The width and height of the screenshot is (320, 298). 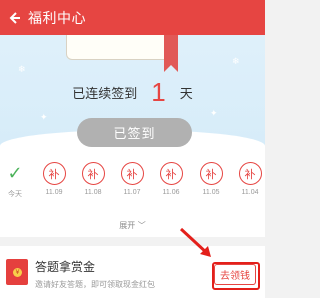 What do you see at coordinates (195, 242) in the screenshot?
I see `annotation-arrow-icon` at bounding box center [195, 242].